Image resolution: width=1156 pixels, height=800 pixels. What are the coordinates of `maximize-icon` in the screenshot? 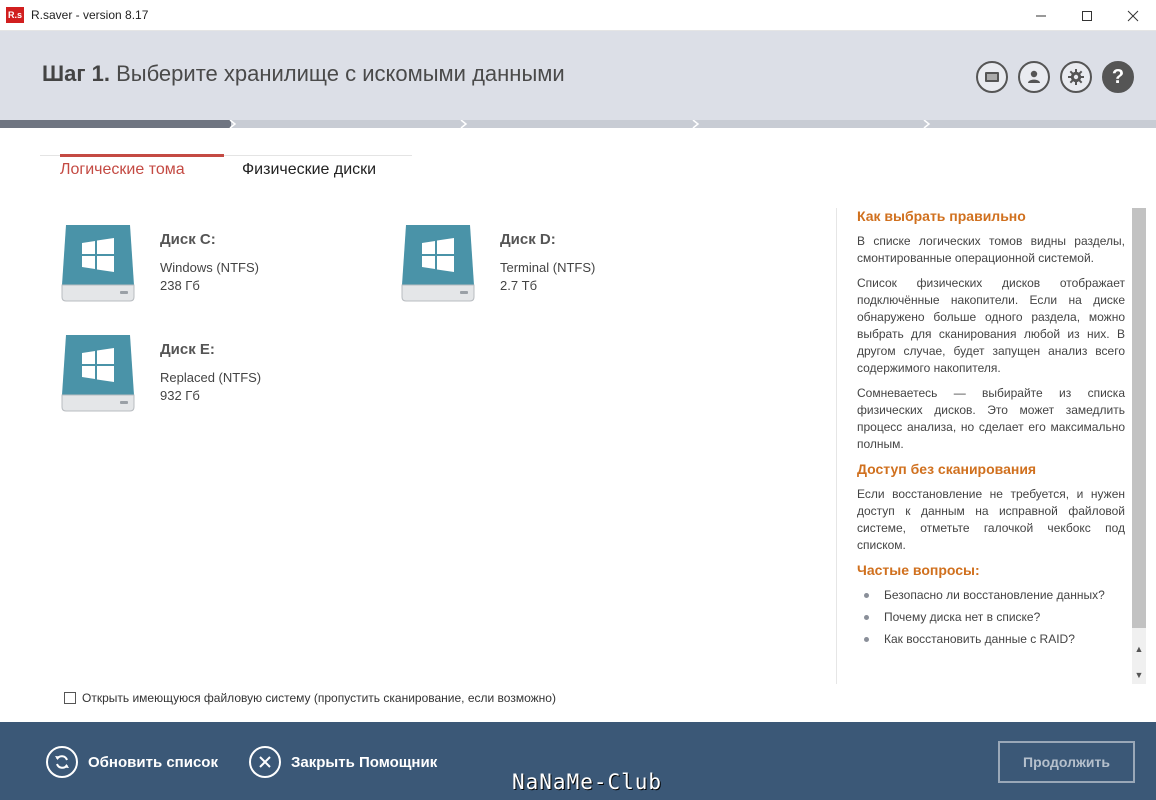 It's located at (1087, 15).